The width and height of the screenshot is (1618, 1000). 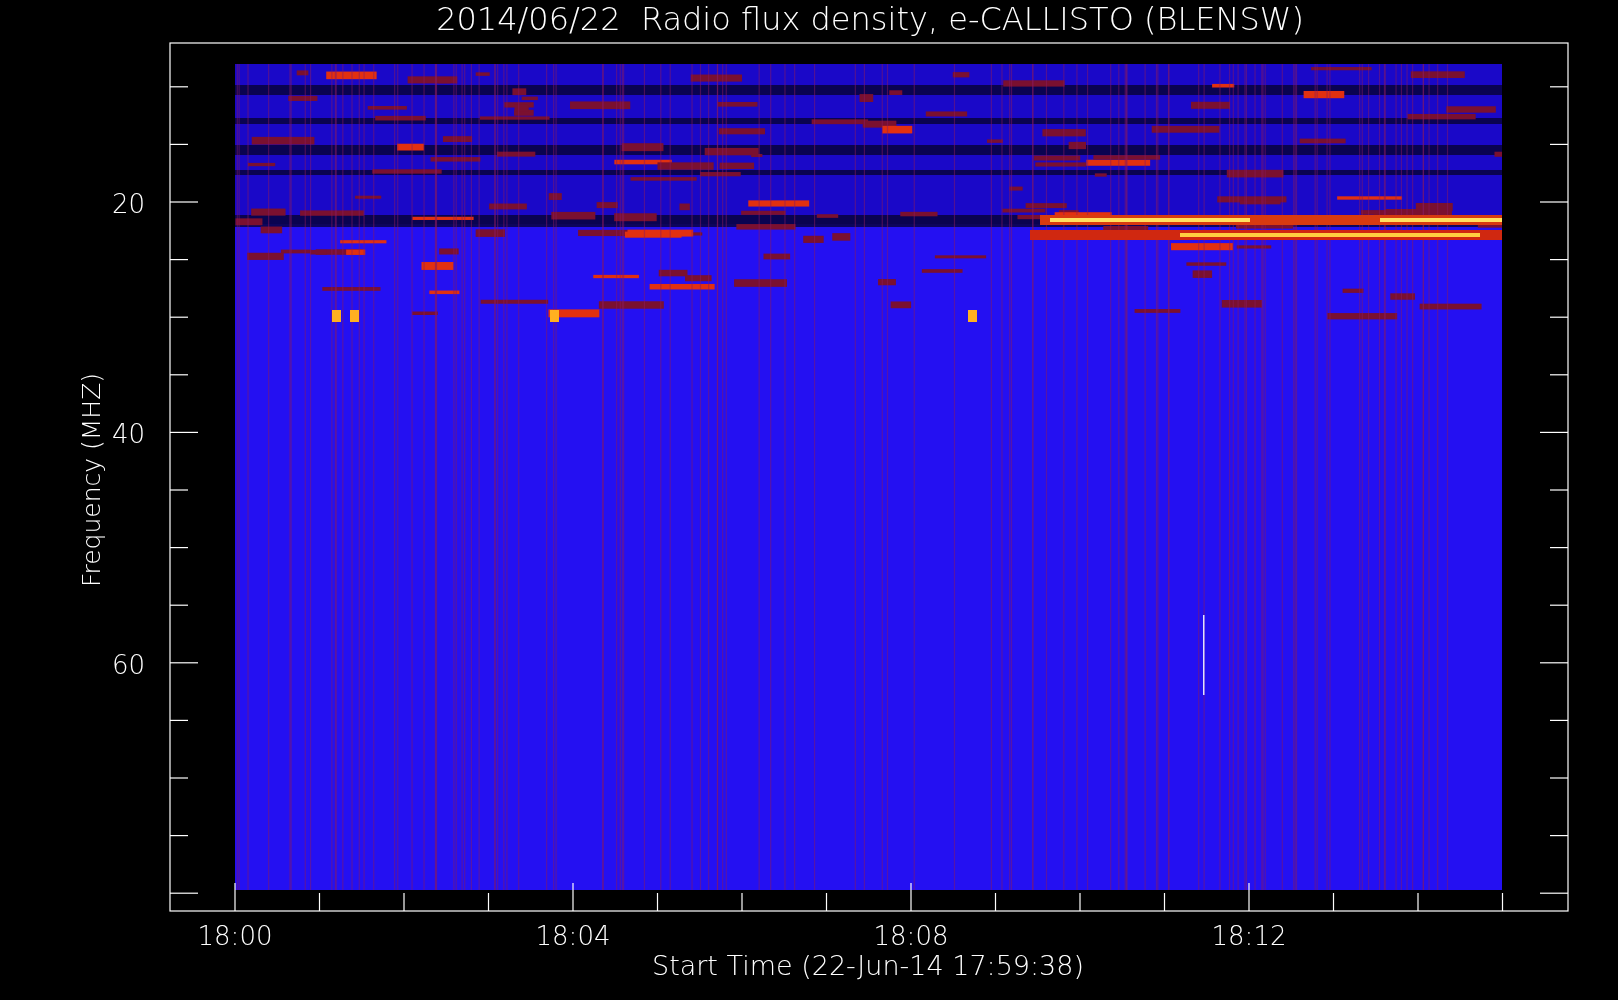 What do you see at coordinates (235, 936) in the screenshot?
I see `x-tick-label: 18:00` at bounding box center [235, 936].